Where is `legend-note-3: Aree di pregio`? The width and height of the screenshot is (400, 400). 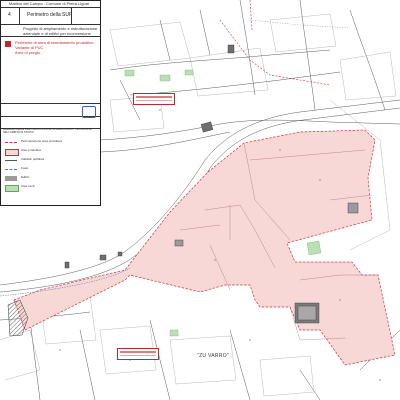
legend-note-3: Aree di pregio is located at coordinates (27, 52).